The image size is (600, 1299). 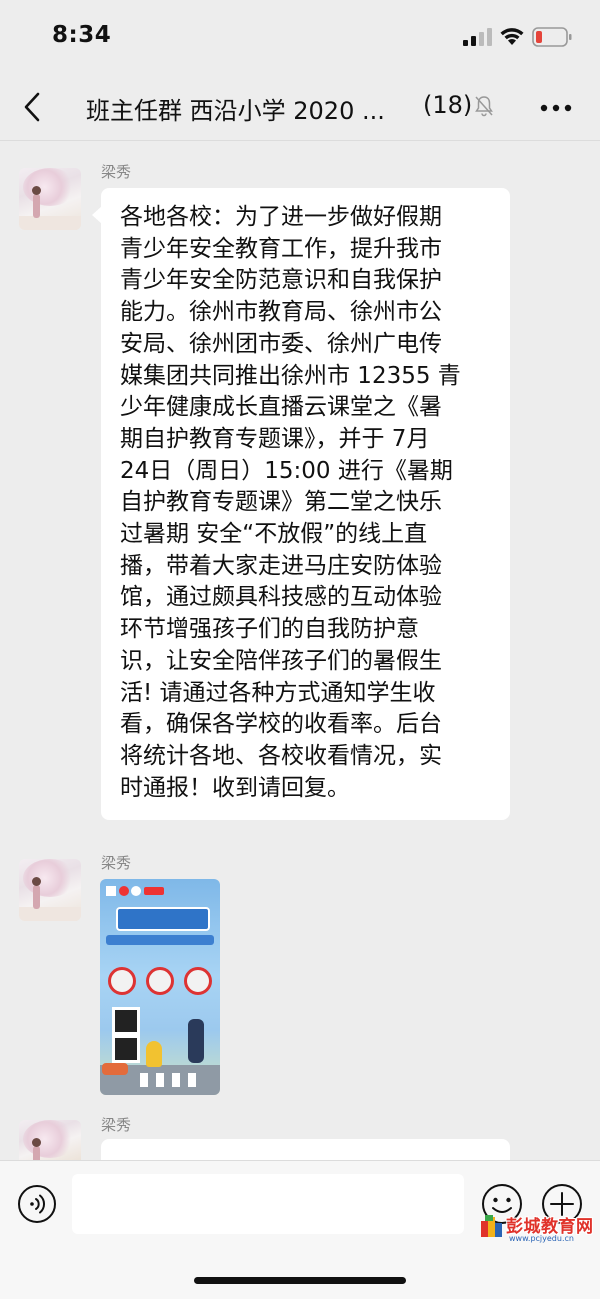 What do you see at coordinates (37, 1204) in the screenshot?
I see `voice-icon` at bounding box center [37, 1204].